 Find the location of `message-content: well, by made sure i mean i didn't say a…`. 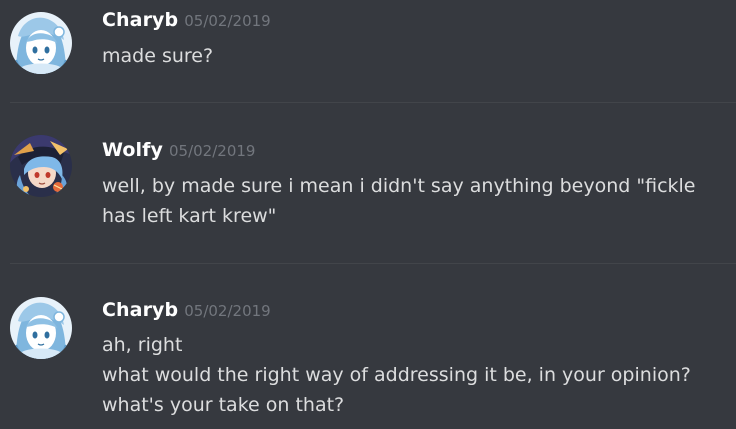

message-content: well, by made sure i mean i didn't say a… is located at coordinates (414, 201).